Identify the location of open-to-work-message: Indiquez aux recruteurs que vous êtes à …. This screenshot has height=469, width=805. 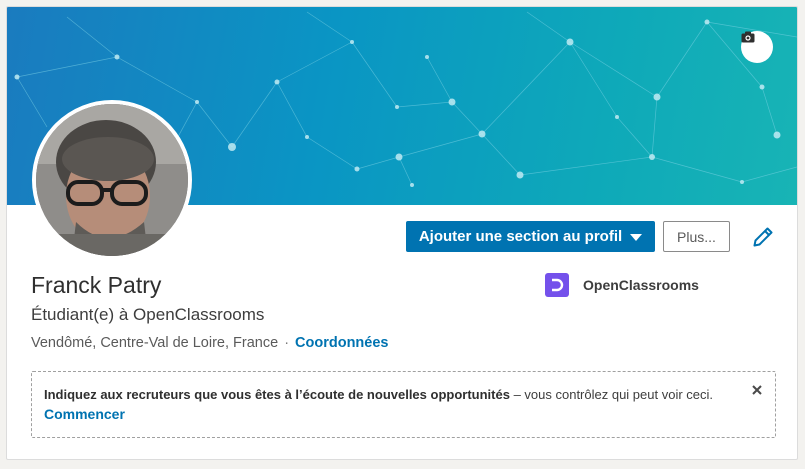
(389, 395).